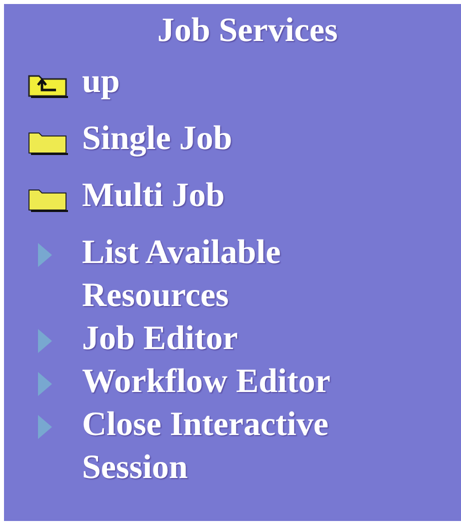 This screenshot has height=525, width=461. What do you see at coordinates (242, 446) in the screenshot?
I see `menu-link: Close Interactive Session` at bounding box center [242, 446].